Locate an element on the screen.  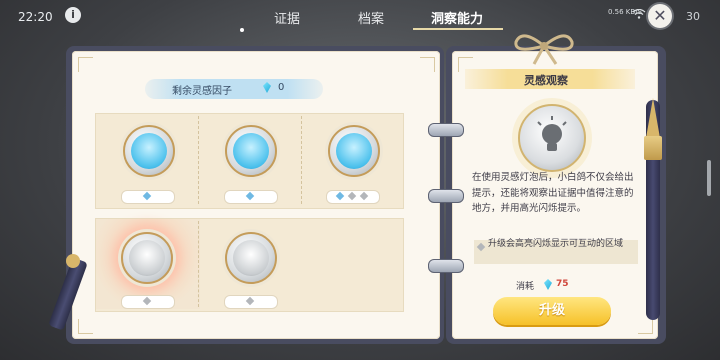
battery-level: 30 is located at coordinates (693, 16).